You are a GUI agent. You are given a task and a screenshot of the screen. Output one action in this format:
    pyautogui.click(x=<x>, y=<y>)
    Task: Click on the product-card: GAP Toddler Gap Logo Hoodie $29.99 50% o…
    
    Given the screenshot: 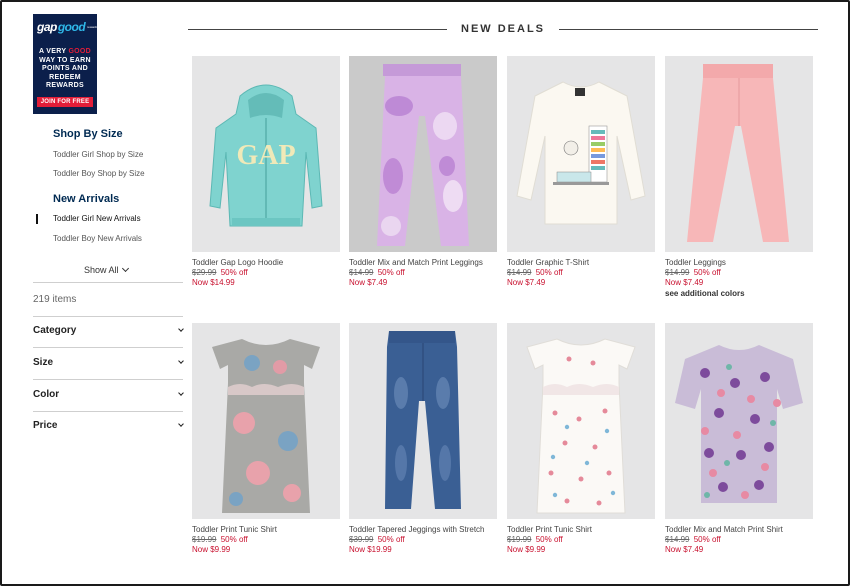 What is the action you would take?
    pyautogui.click(x=266, y=171)
    